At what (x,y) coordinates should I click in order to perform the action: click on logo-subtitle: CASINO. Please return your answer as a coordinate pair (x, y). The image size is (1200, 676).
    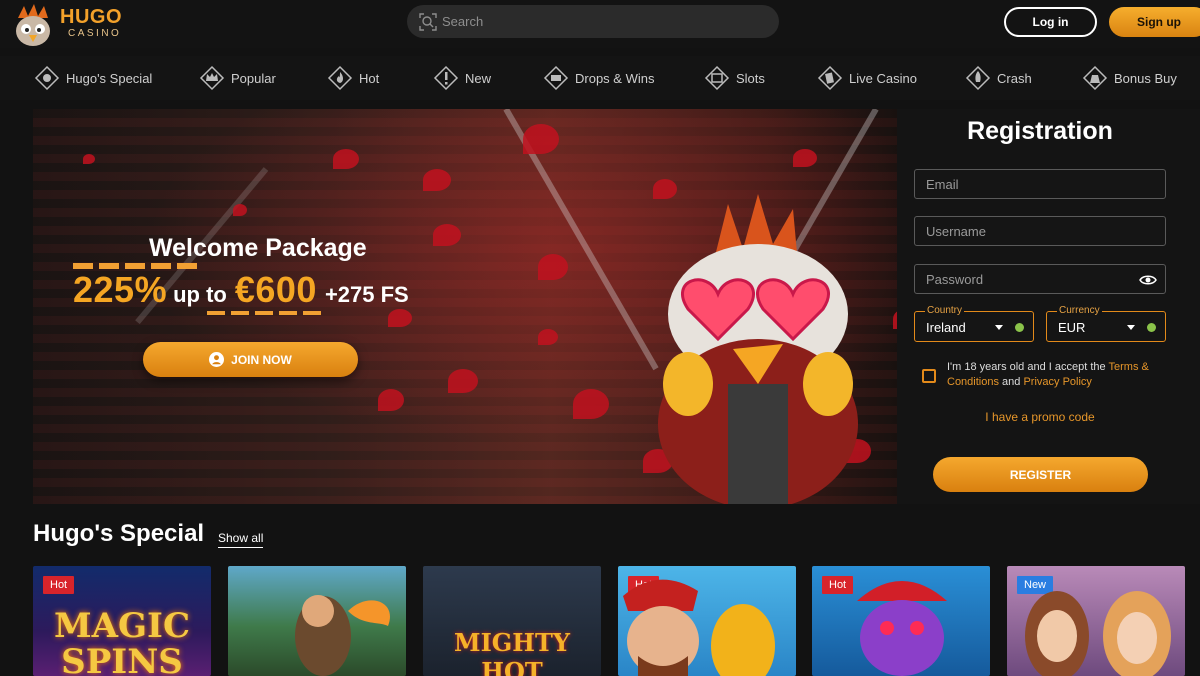
    Looking at the image, I should click on (95, 33).